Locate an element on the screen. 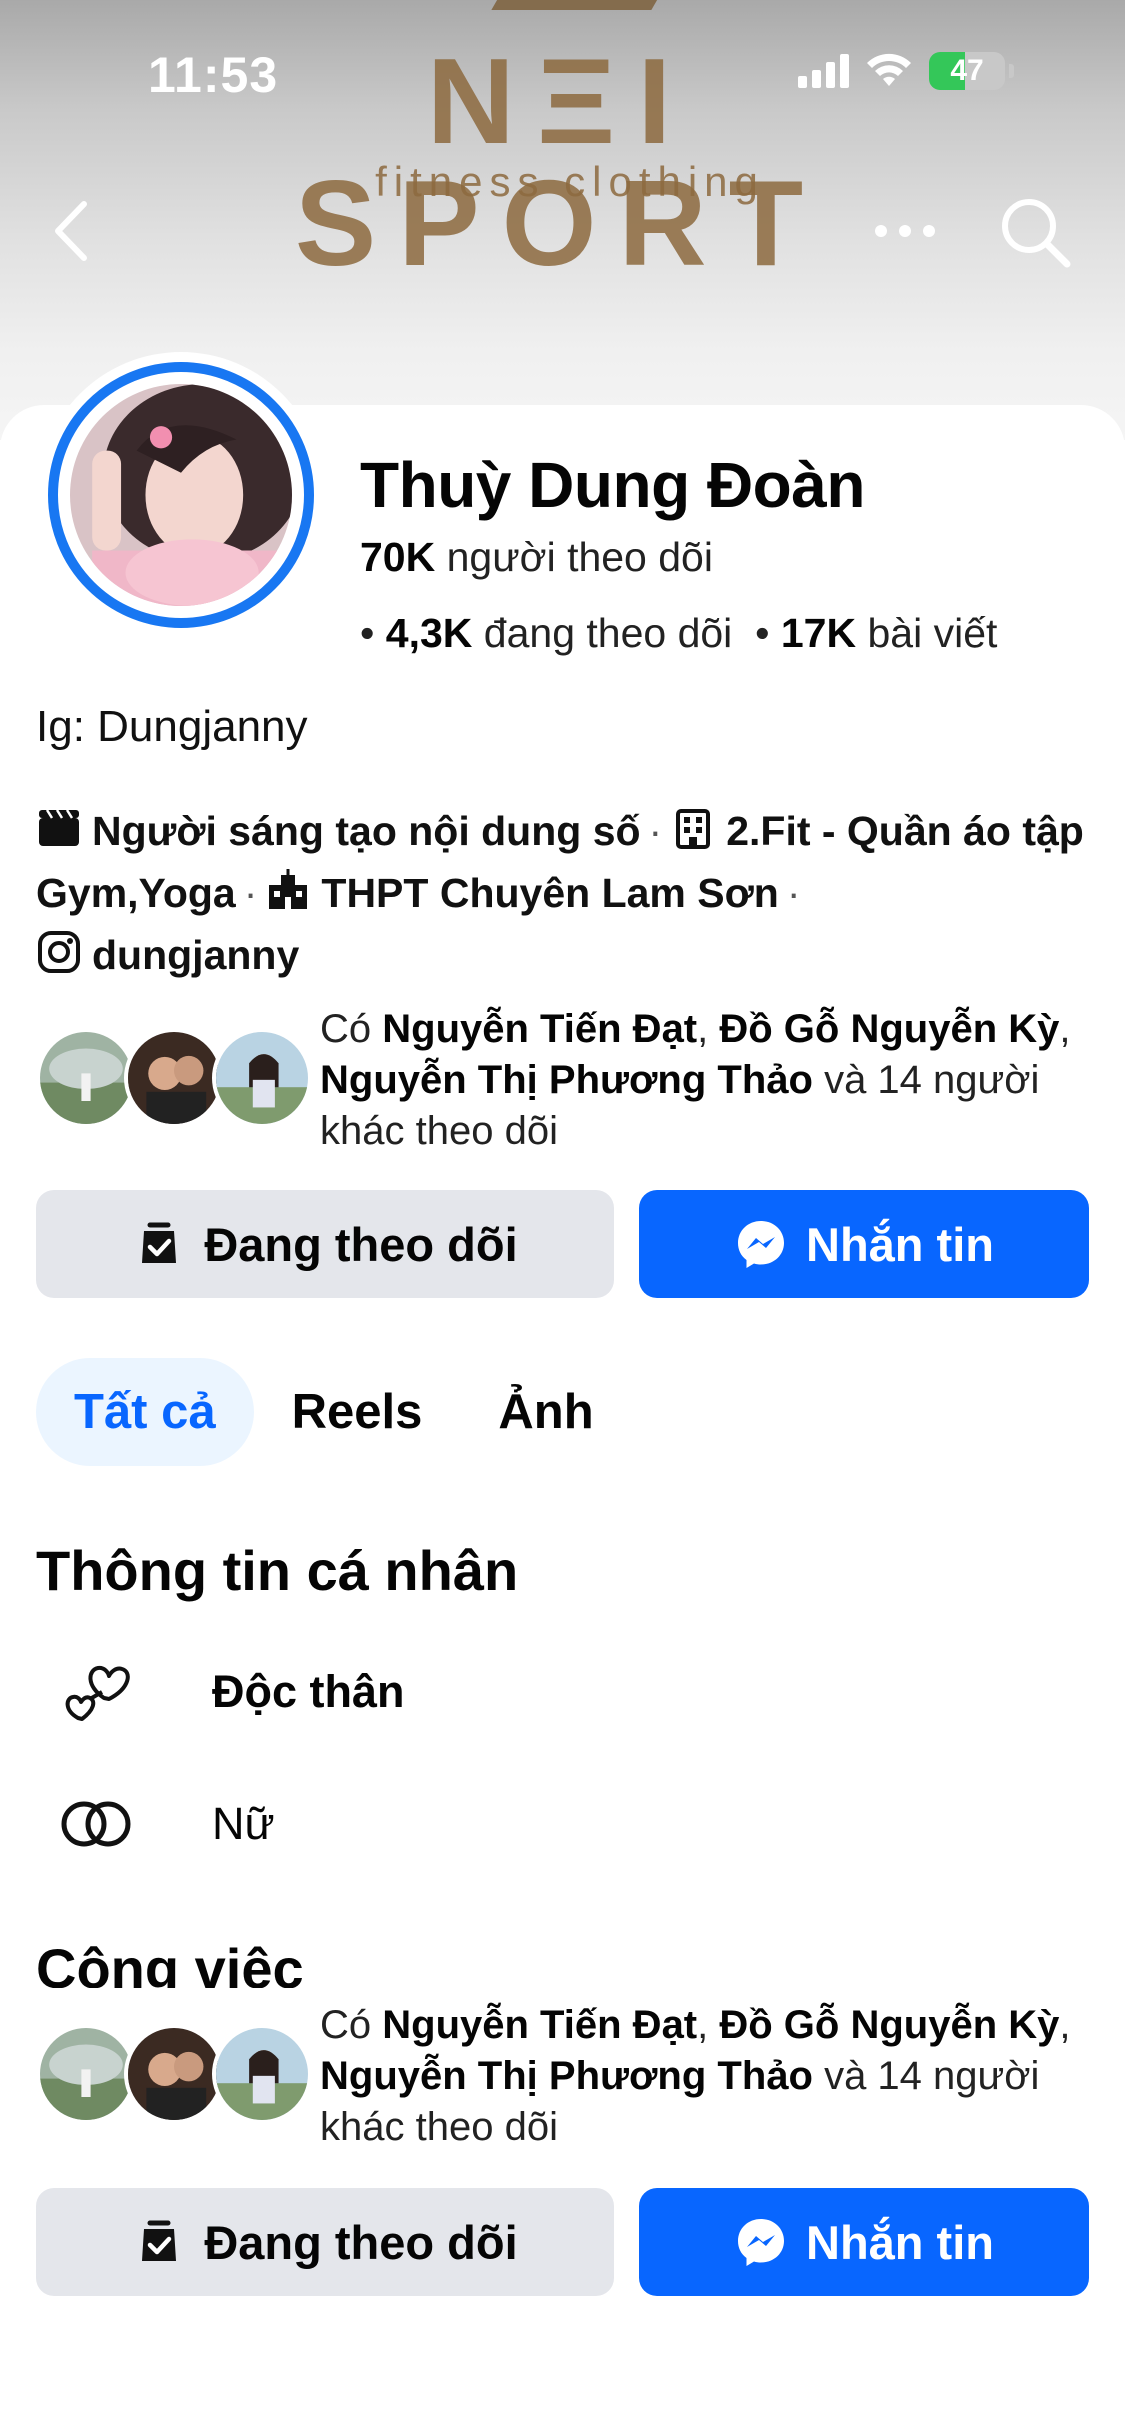  gender-row: Nữ is located at coordinates (165, 1824).